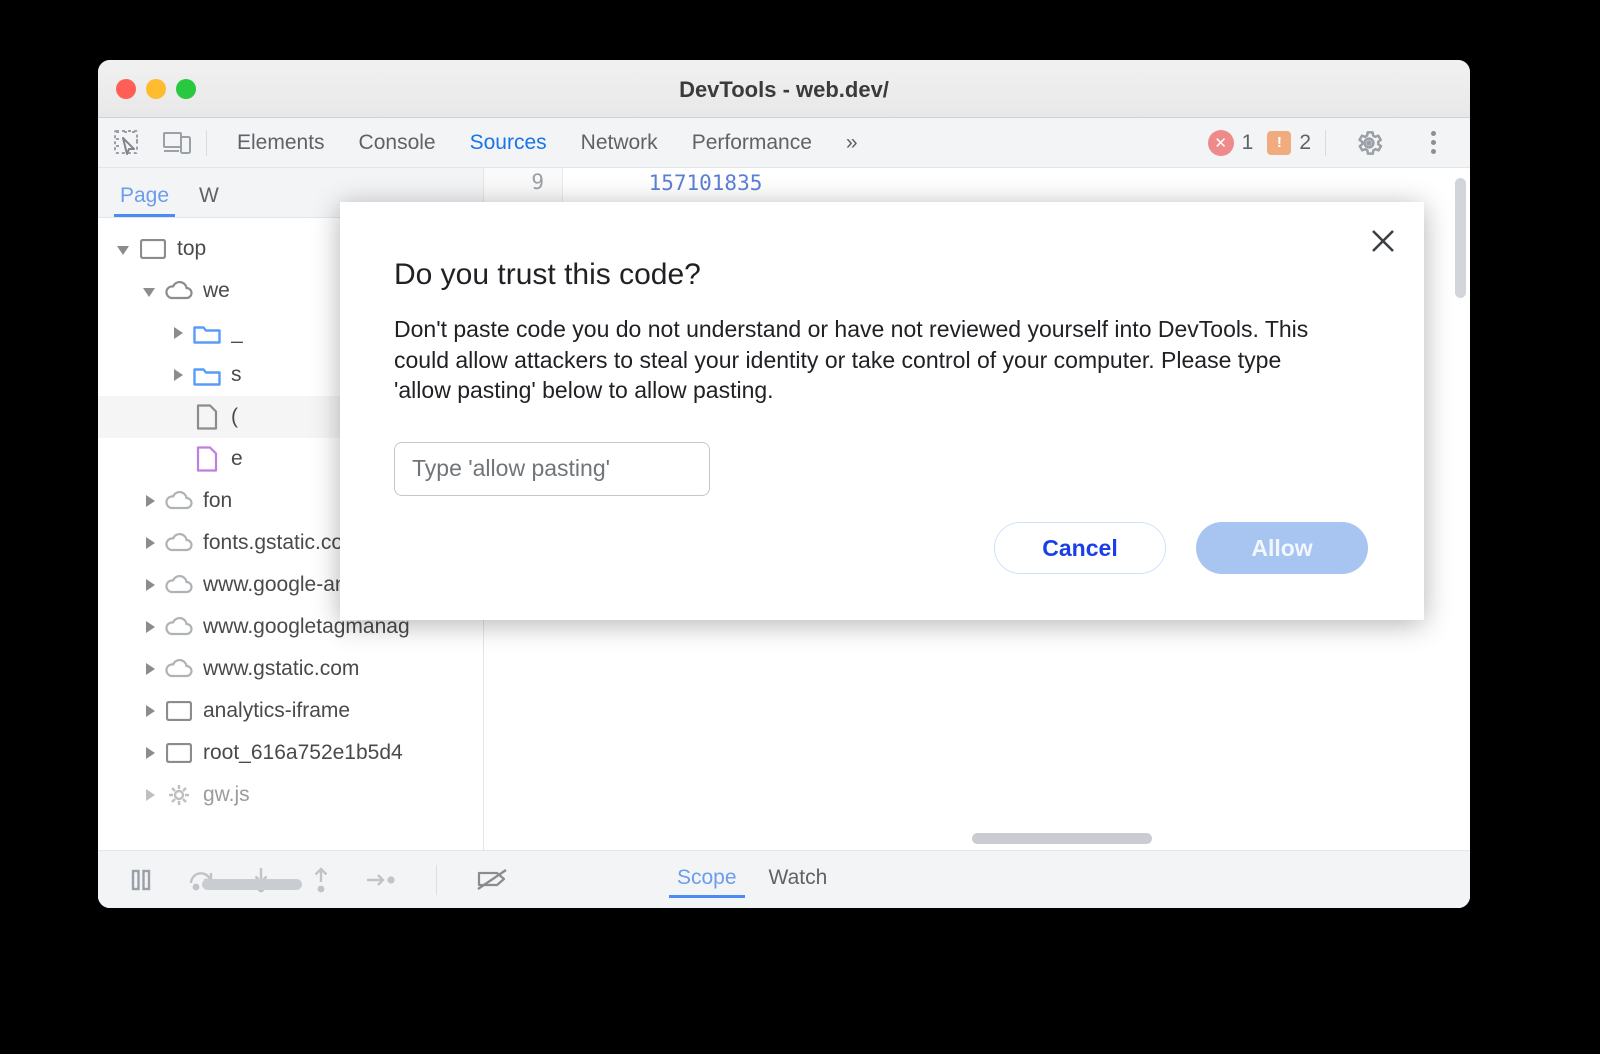 This screenshot has height=1054, width=1600. Describe the element at coordinates (547, 274) in the screenshot. I see `dialog-title: Do you trust this code?` at that location.